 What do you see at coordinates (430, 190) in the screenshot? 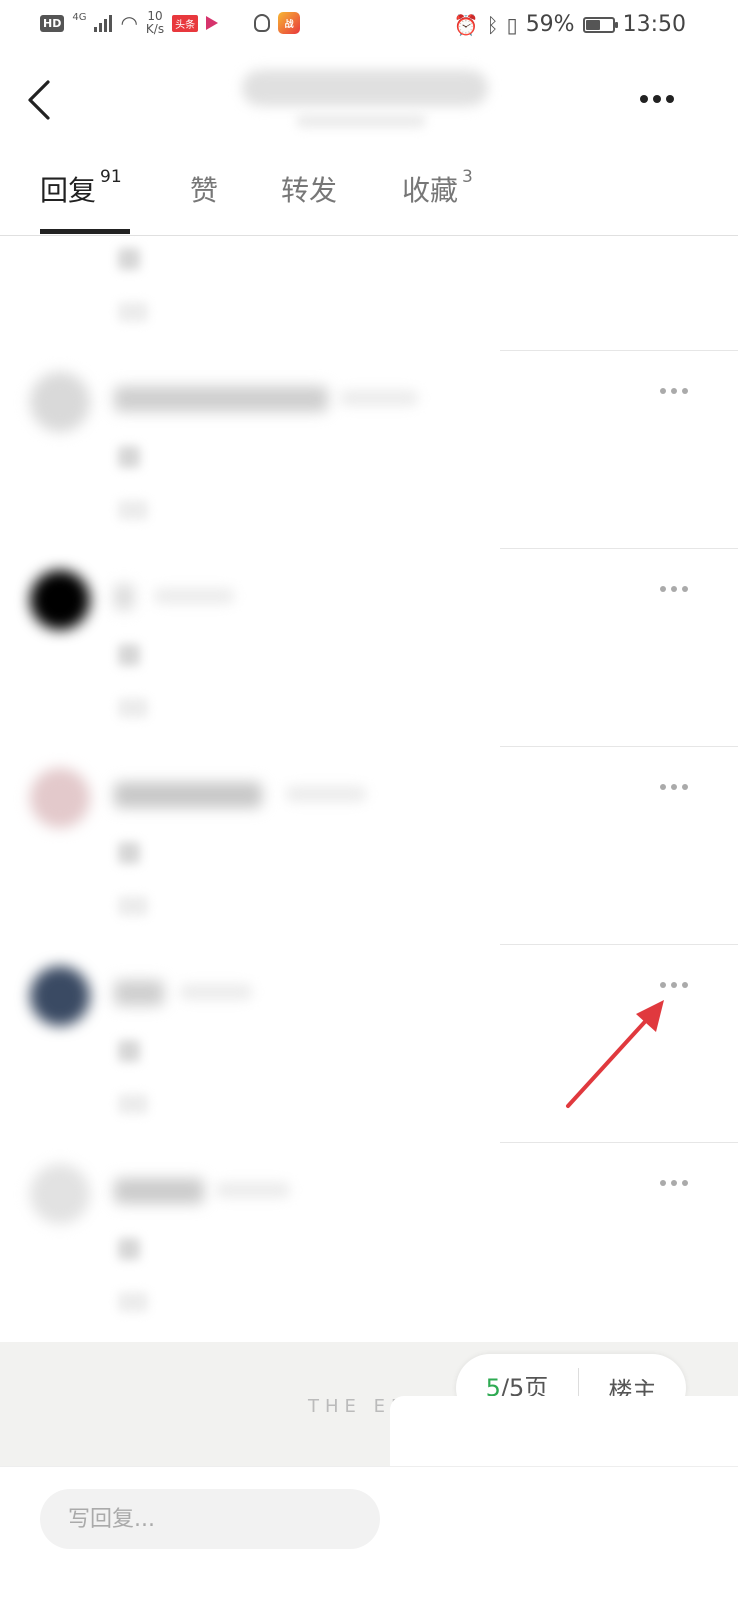
I see `tab-favorites-label: 收藏` at bounding box center [430, 190].